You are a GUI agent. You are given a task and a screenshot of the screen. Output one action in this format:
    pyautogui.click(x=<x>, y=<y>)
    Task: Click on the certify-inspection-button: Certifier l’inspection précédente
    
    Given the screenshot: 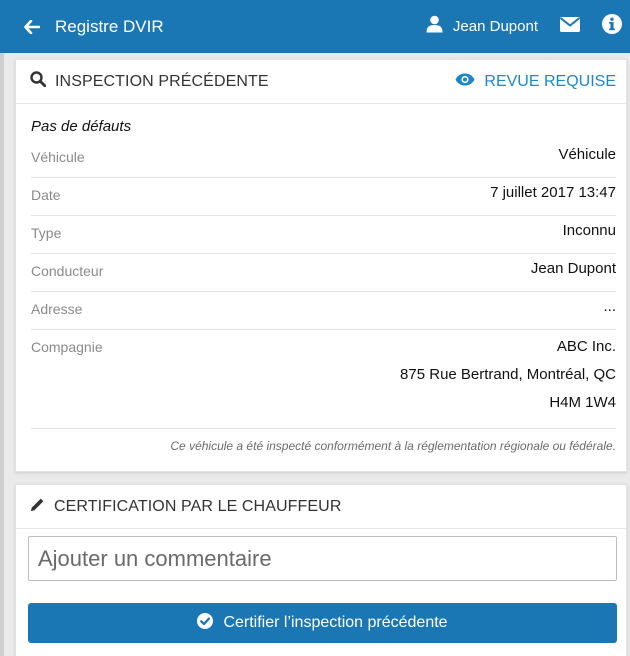 What is the action you would take?
    pyautogui.click(x=322, y=623)
    